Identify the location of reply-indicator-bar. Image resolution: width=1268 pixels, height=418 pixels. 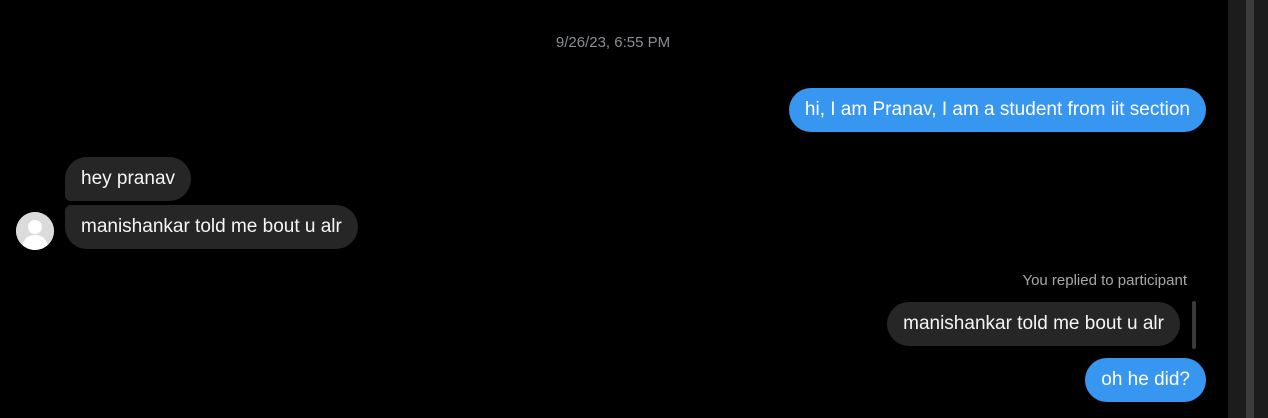
(1194, 325).